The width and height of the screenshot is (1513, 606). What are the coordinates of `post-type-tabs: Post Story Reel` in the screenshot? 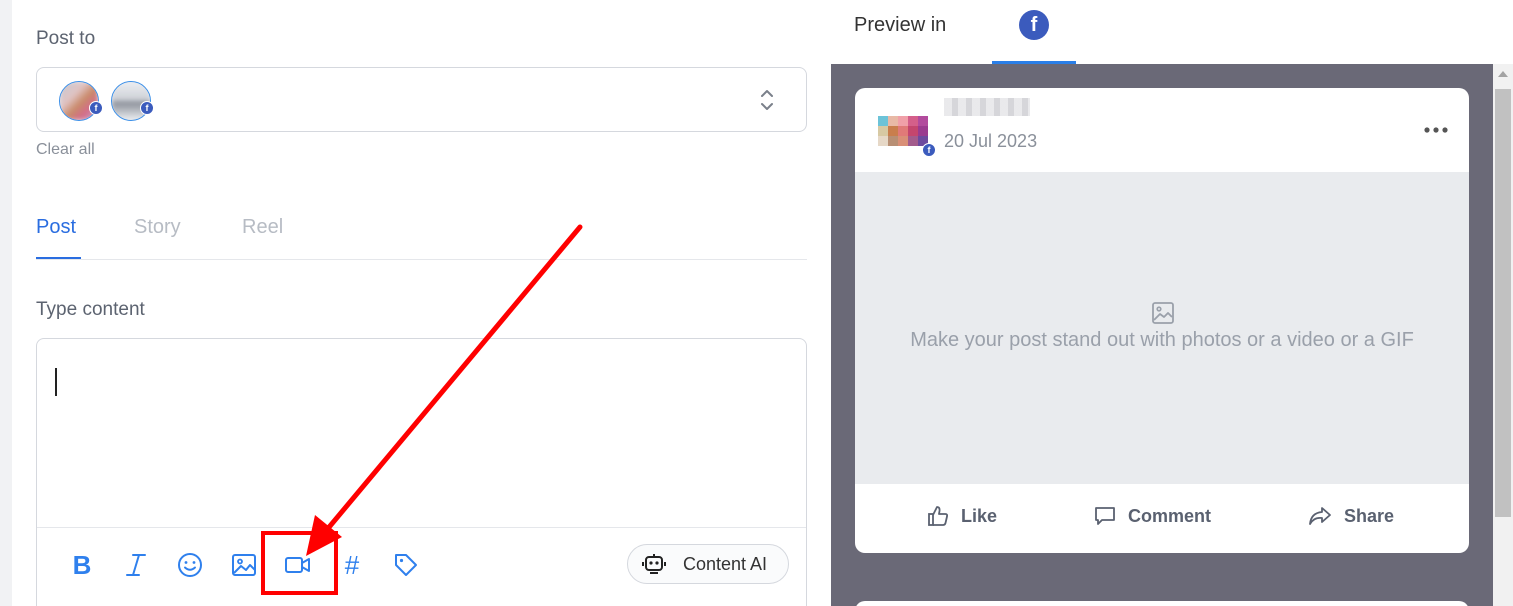 It's located at (421, 235).